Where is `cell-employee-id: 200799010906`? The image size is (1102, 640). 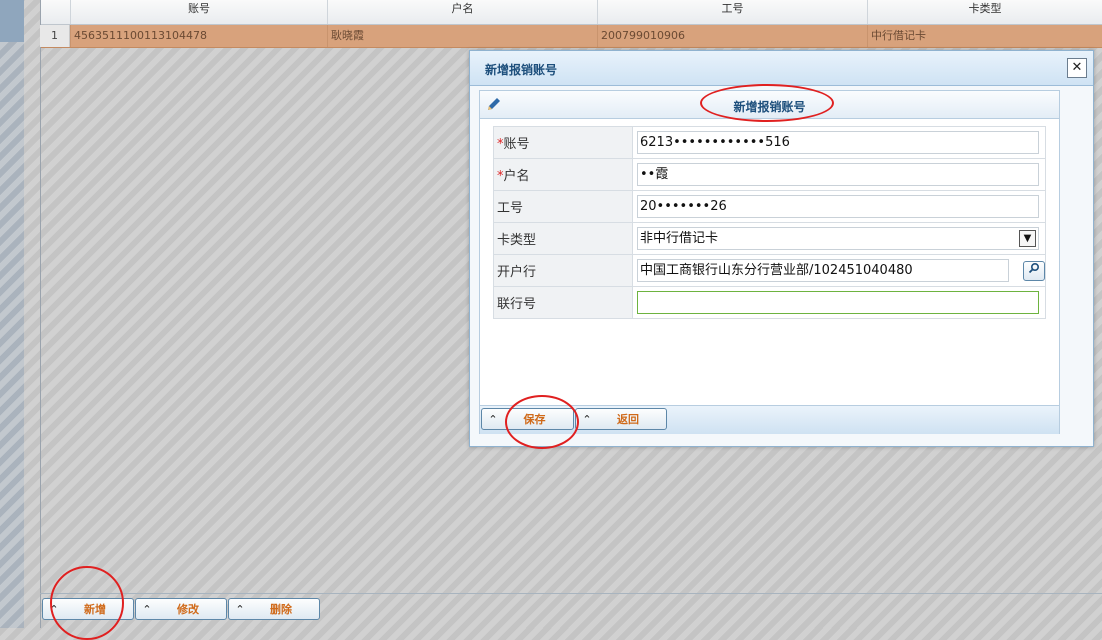
cell-employee-id: 200799010906 is located at coordinates (733, 36).